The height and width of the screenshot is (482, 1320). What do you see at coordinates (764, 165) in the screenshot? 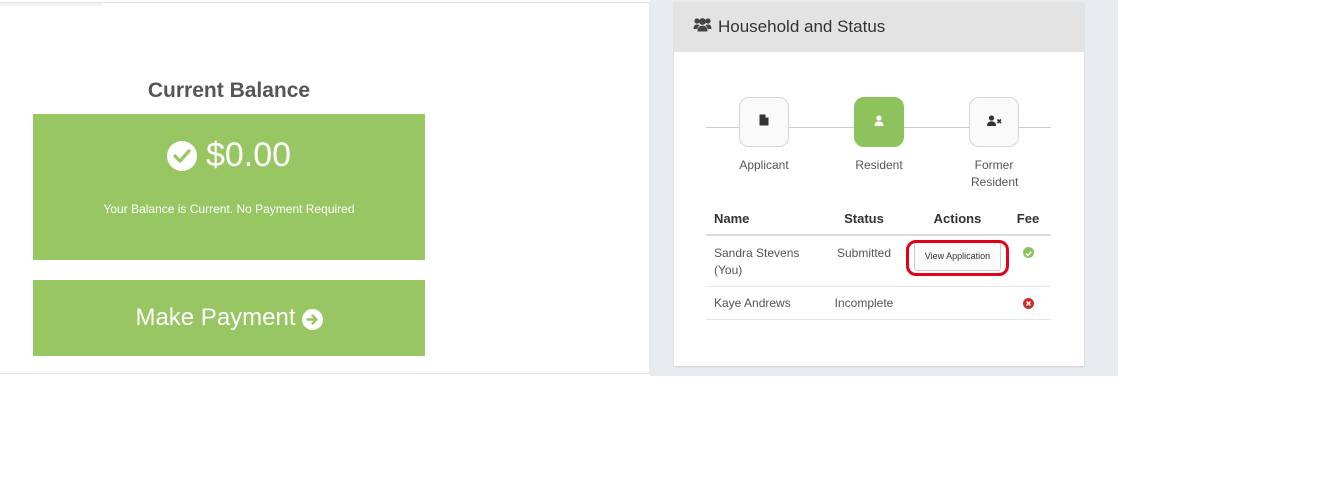
I see `step-label-applicant: Applicant` at bounding box center [764, 165].